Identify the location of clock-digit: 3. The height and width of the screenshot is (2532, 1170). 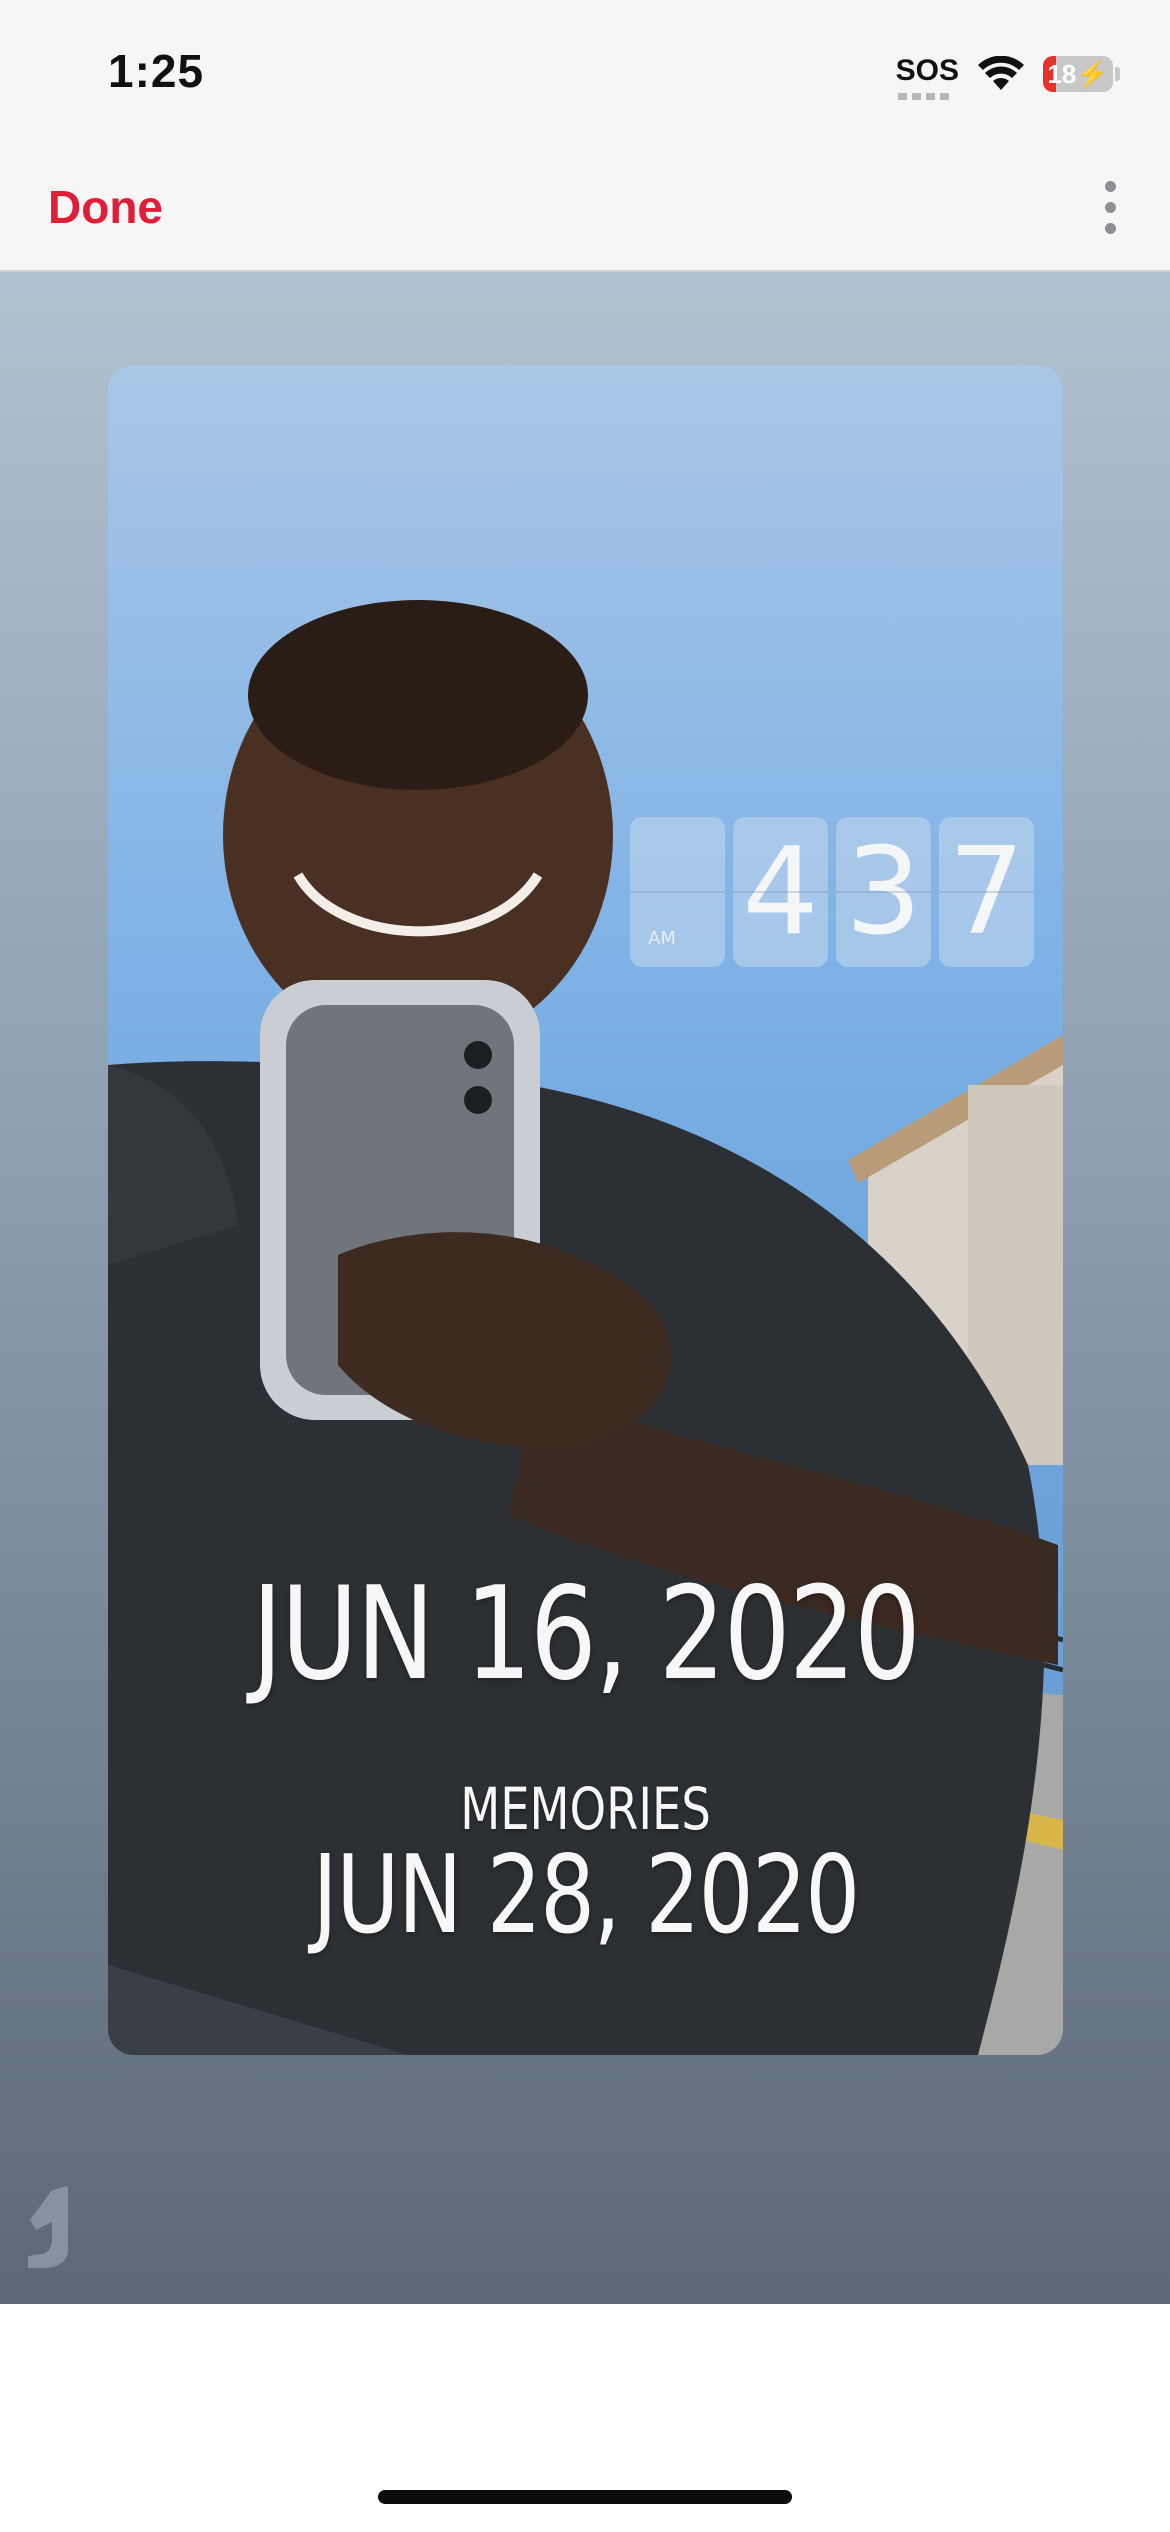
(883, 892).